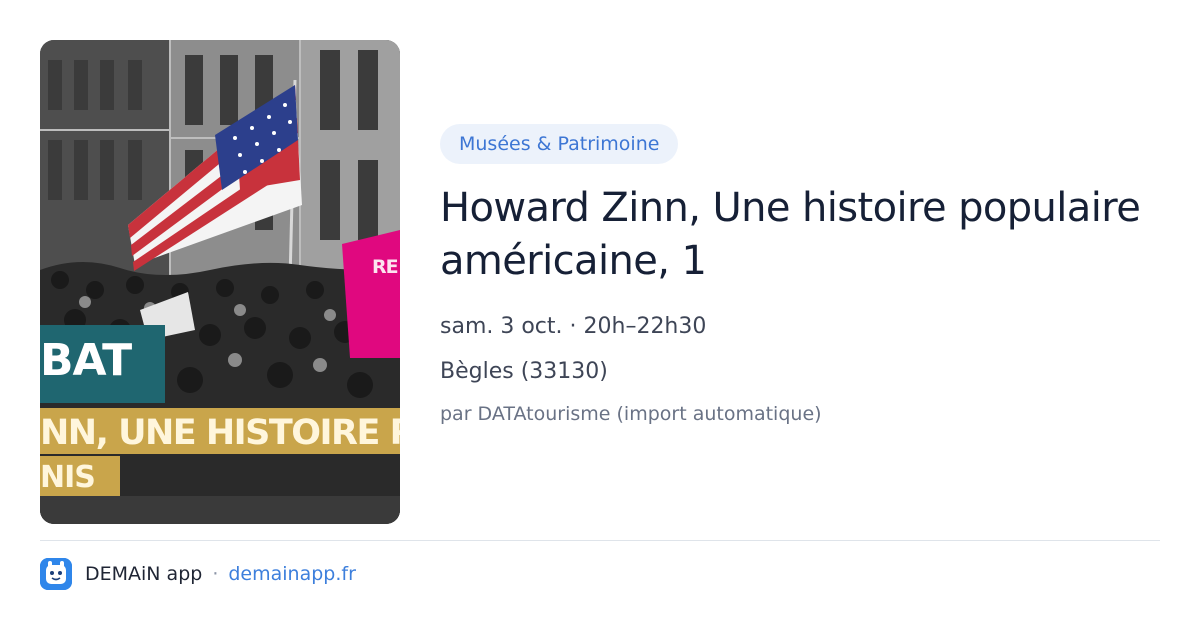  Describe the element at coordinates (524, 371) in the screenshot. I see `event-location: Bègles (33130)` at that location.